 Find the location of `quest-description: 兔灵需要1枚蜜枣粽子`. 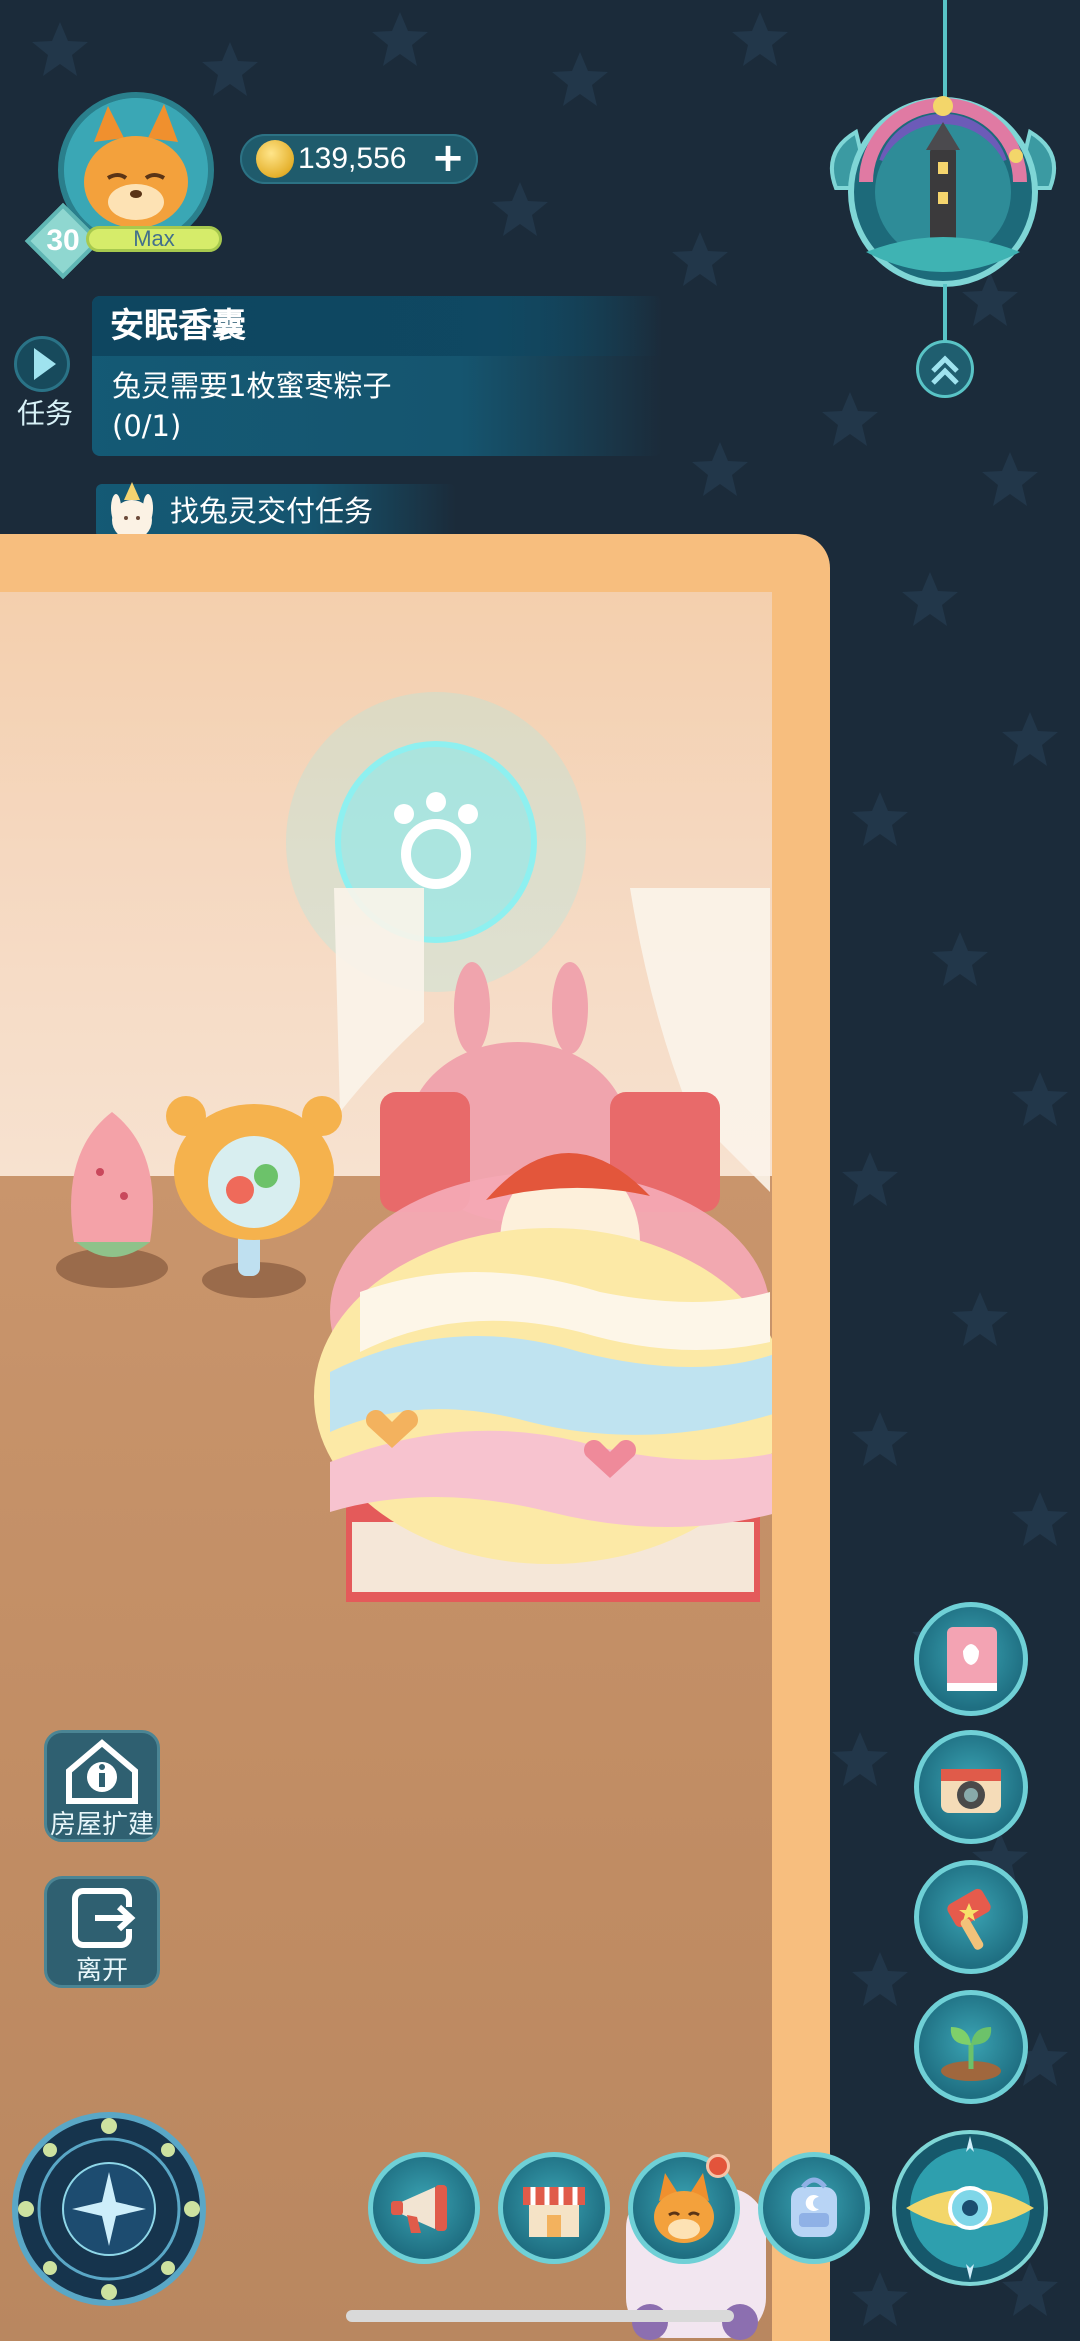

quest-description: 兔灵需要1枚蜜枣粽子 is located at coordinates (252, 386).